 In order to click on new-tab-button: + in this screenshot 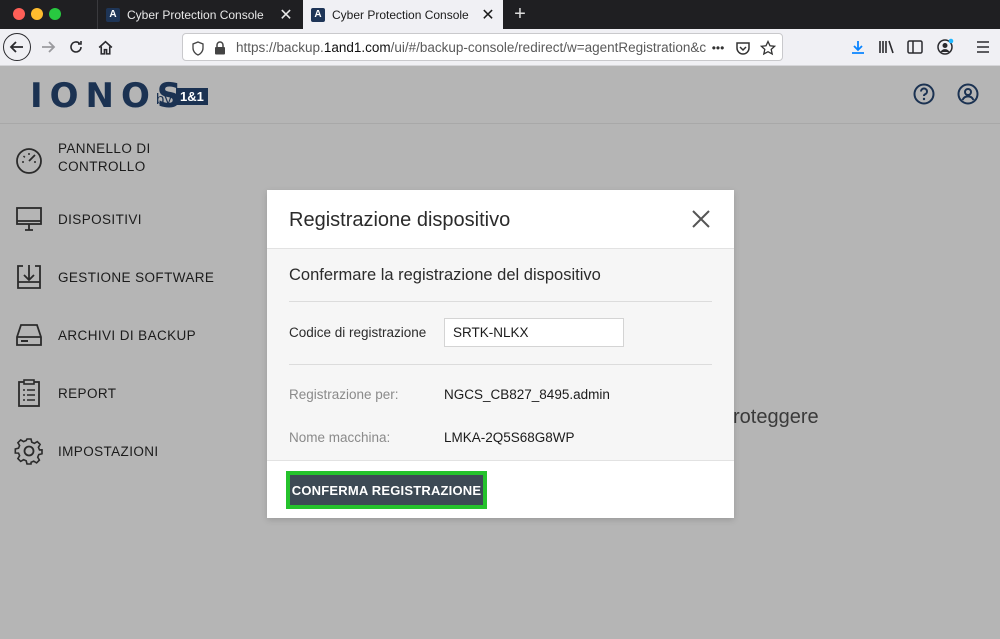, I will do `click(520, 14)`.